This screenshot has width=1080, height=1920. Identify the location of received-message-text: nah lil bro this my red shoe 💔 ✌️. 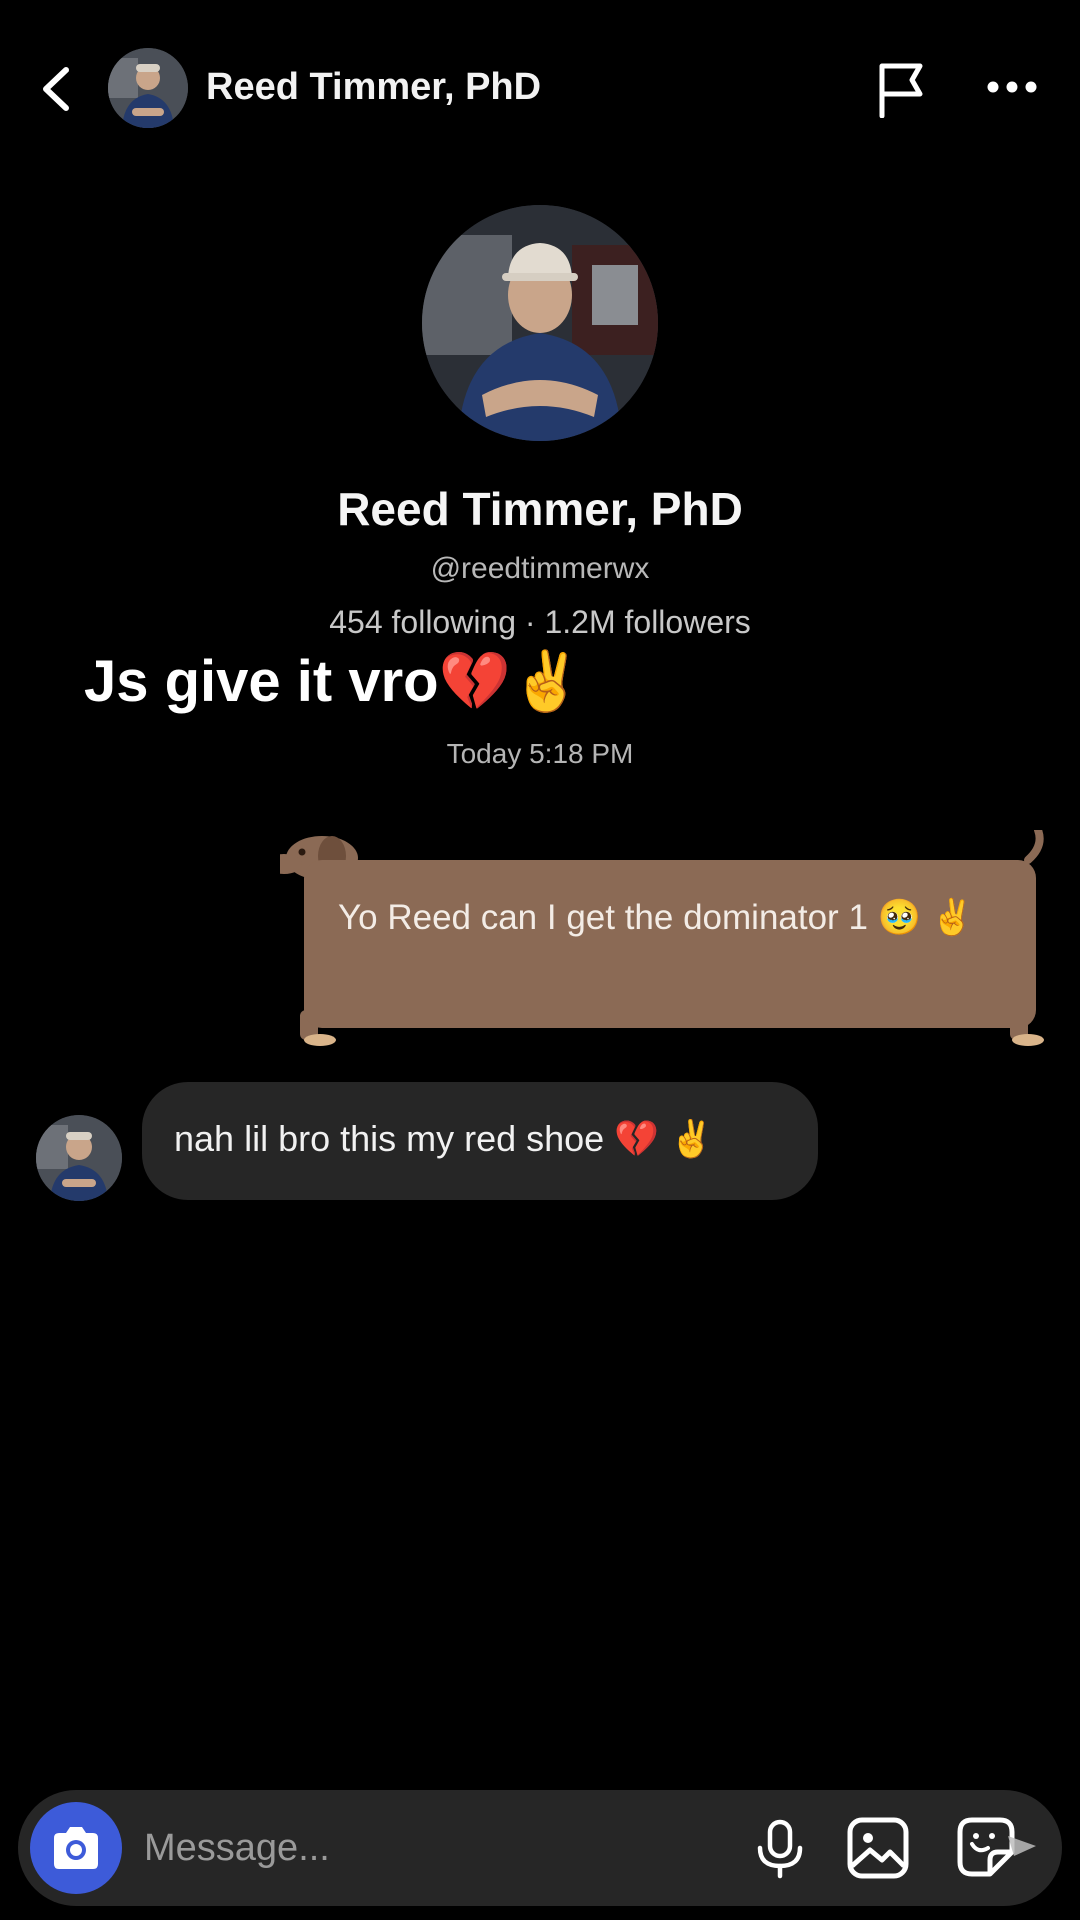
(444, 1138).